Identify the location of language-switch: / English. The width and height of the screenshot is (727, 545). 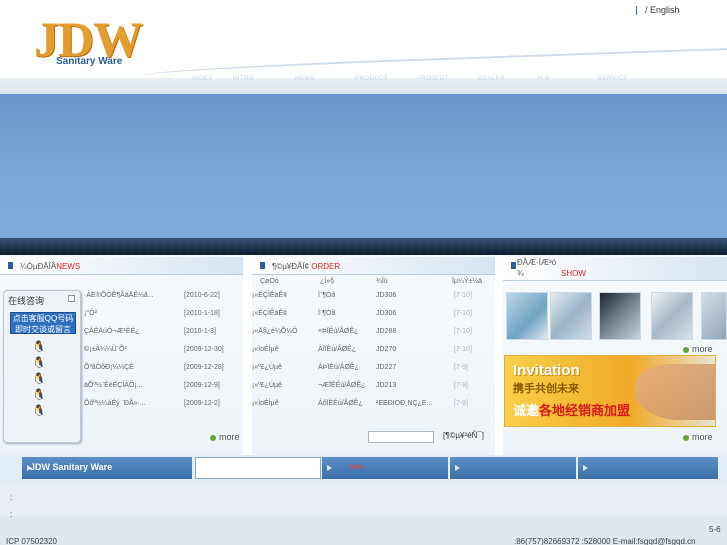
(658, 10).